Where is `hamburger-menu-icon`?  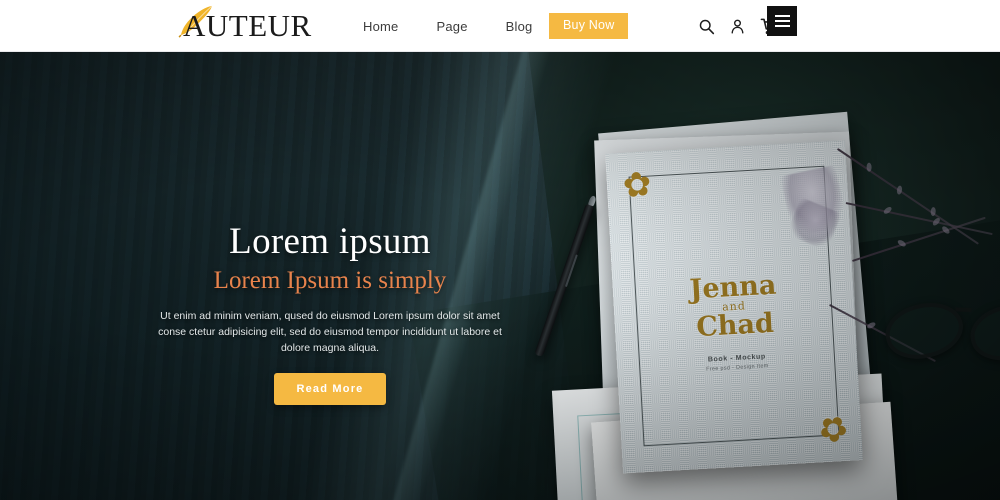 hamburger-menu-icon is located at coordinates (782, 21).